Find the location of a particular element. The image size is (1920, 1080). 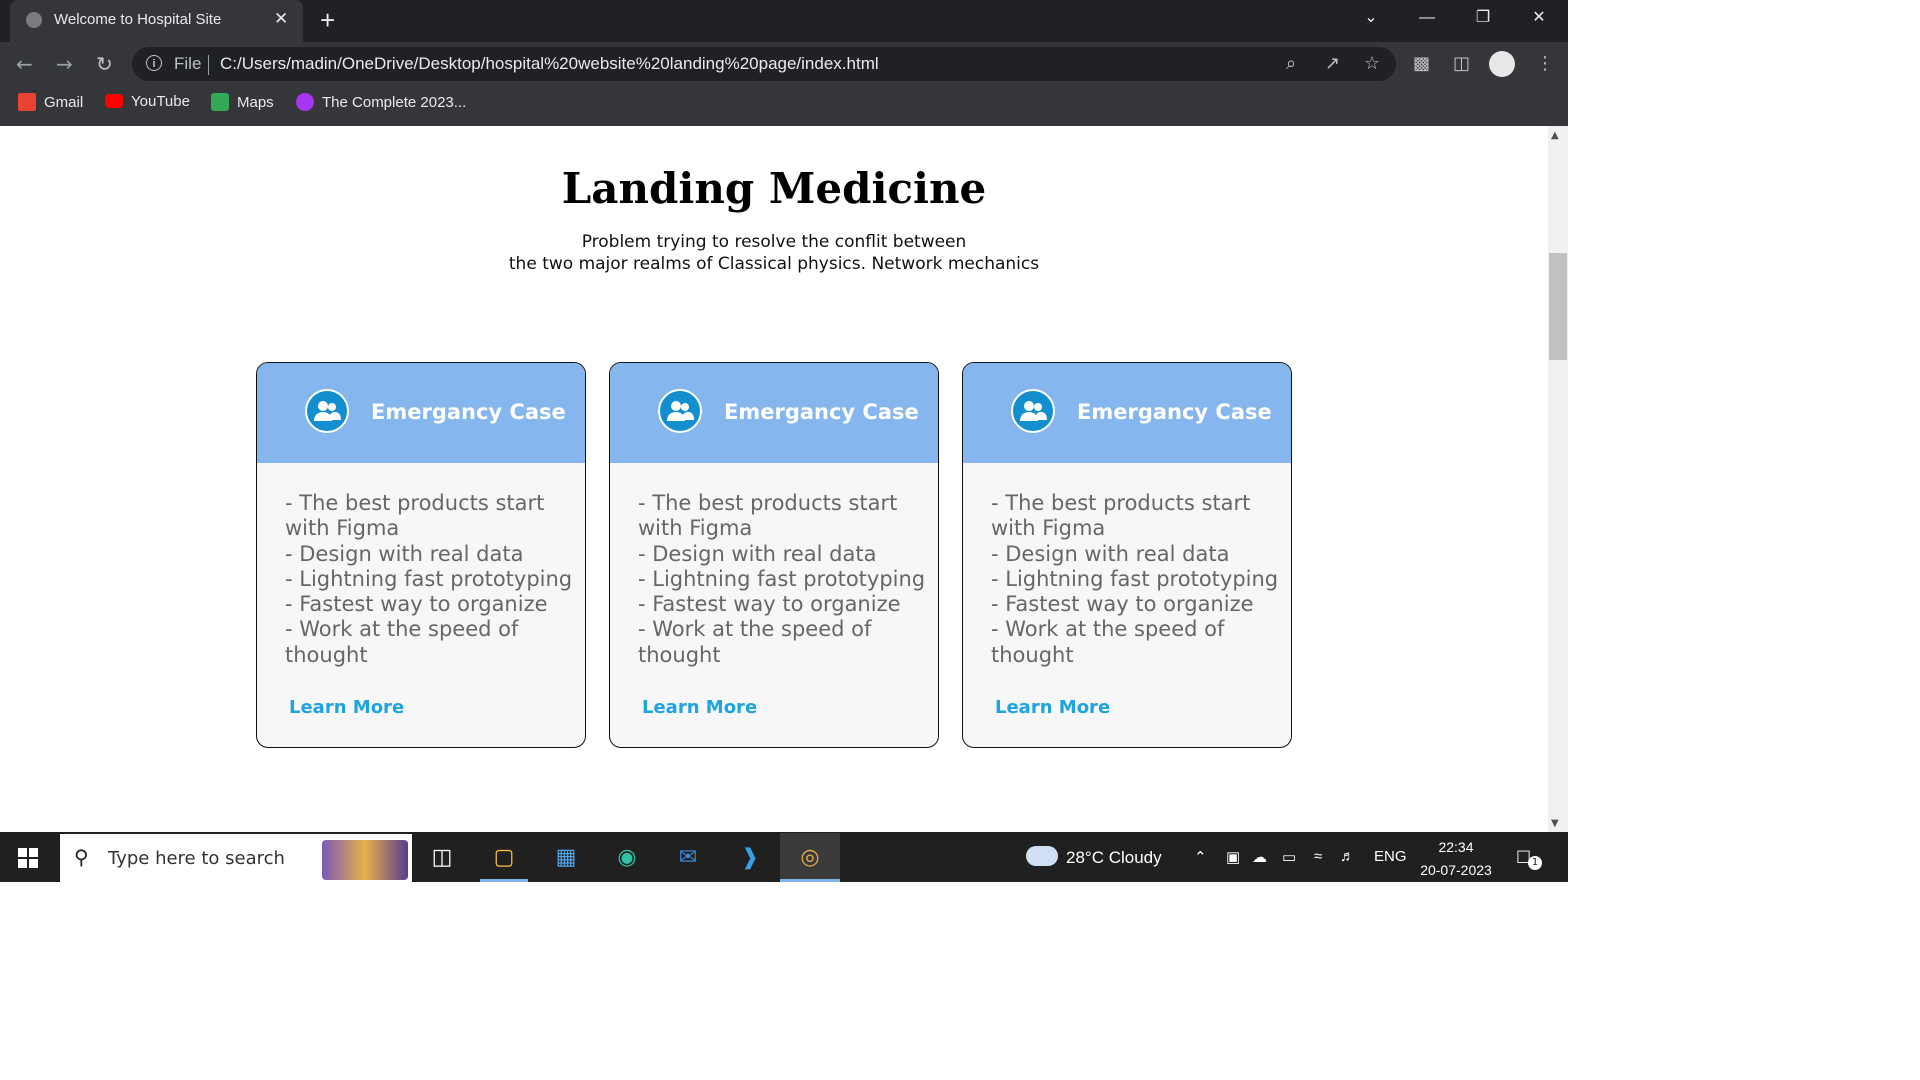

info-icon: i is located at coordinates (154, 63).